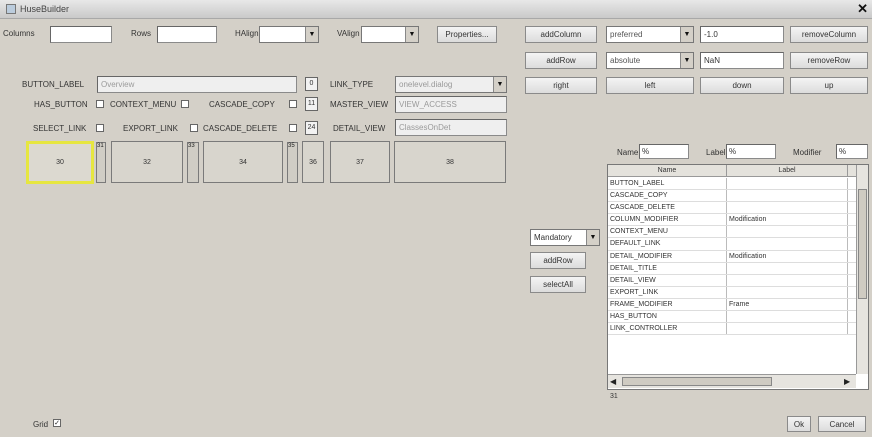  Describe the element at coordinates (742, 60) in the screenshot. I see `row-size-input: NaN` at that location.